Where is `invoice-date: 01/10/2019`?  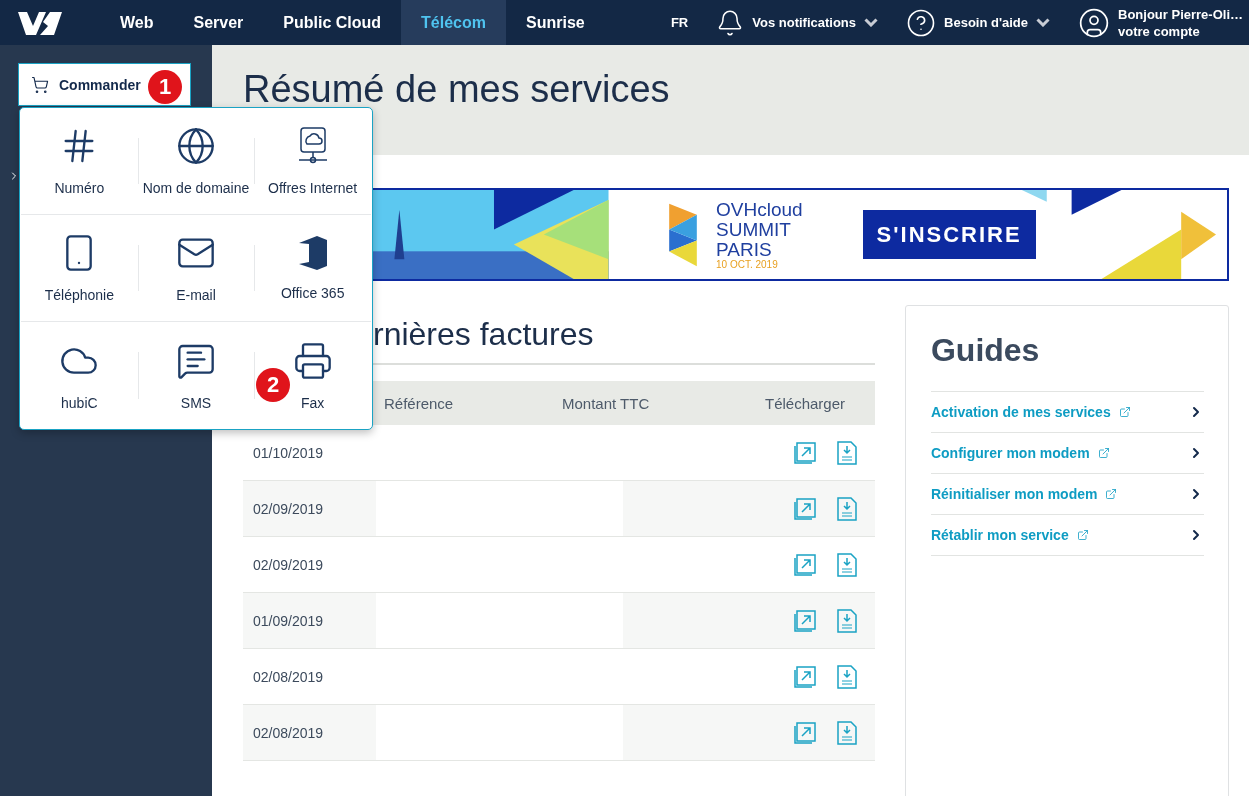 invoice-date: 01/10/2019 is located at coordinates (288, 452).